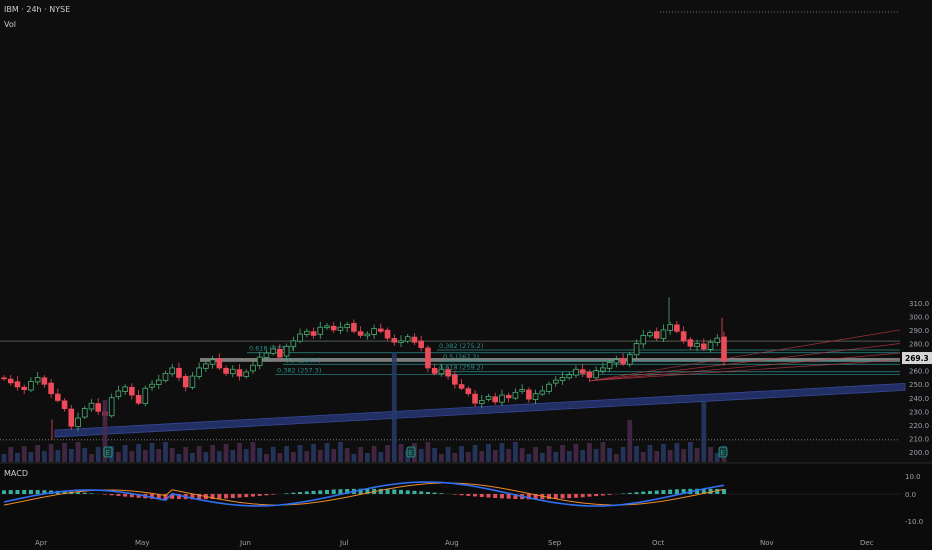 Image resolution: width=932 pixels, height=550 pixels. I want to click on price-badge-text: 269.3, so click(917, 358).